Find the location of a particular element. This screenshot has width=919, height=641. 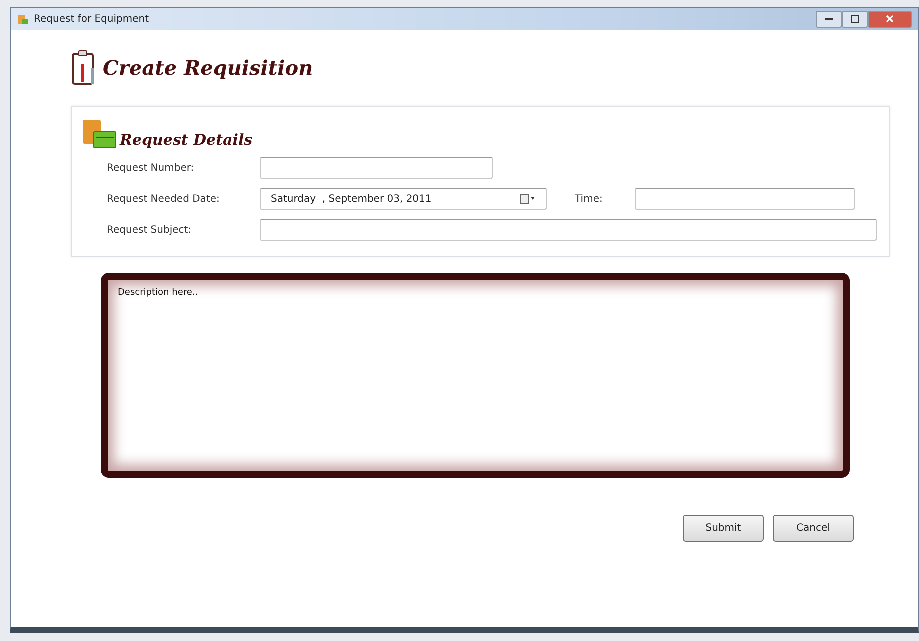

cabinet-icon is located at coordinates (100, 134).